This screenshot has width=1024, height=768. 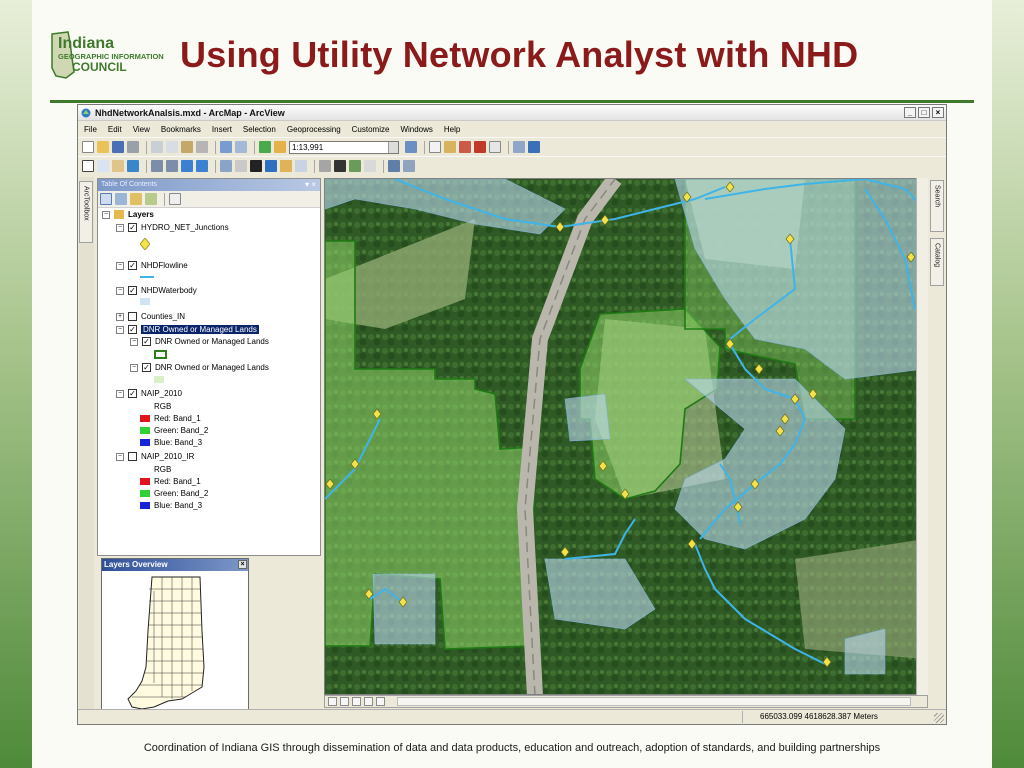 What do you see at coordinates (241, 147) in the screenshot?
I see `redo-icon` at bounding box center [241, 147].